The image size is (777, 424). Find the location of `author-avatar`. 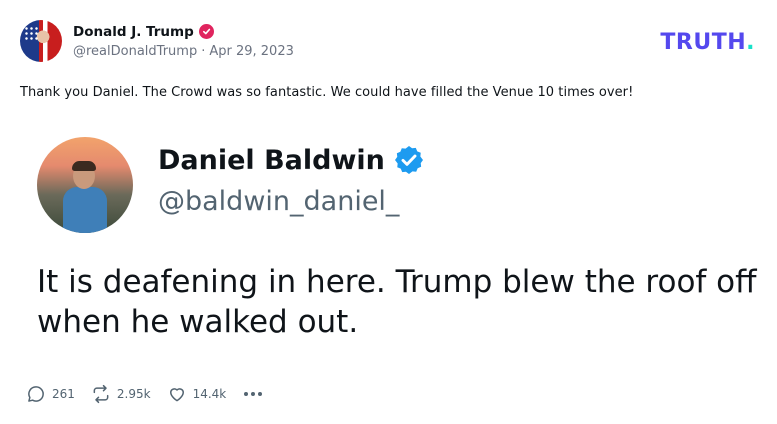

author-avatar is located at coordinates (41, 41).